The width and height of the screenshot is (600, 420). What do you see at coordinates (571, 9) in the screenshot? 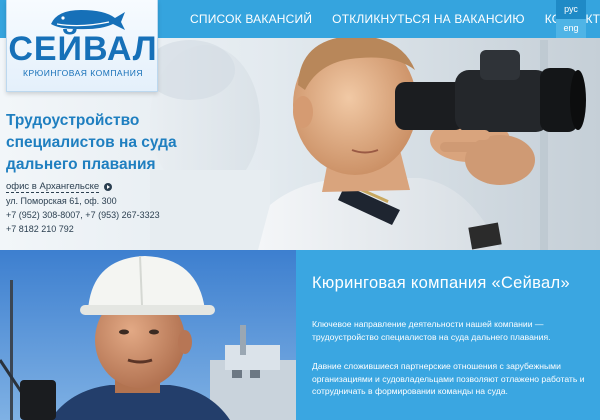
I see `lang-ru-button: рус` at bounding box center [571, 9].